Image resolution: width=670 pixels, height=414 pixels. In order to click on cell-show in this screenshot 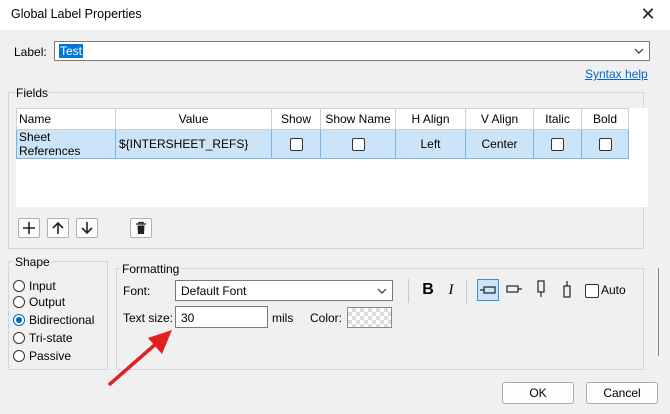, I will do `click(296, 144)`.